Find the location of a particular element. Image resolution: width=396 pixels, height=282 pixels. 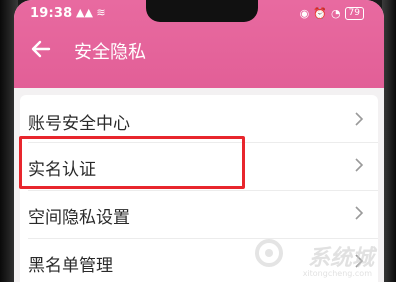

alarm-icon: ⏰ is located at coordinates (320, 13).